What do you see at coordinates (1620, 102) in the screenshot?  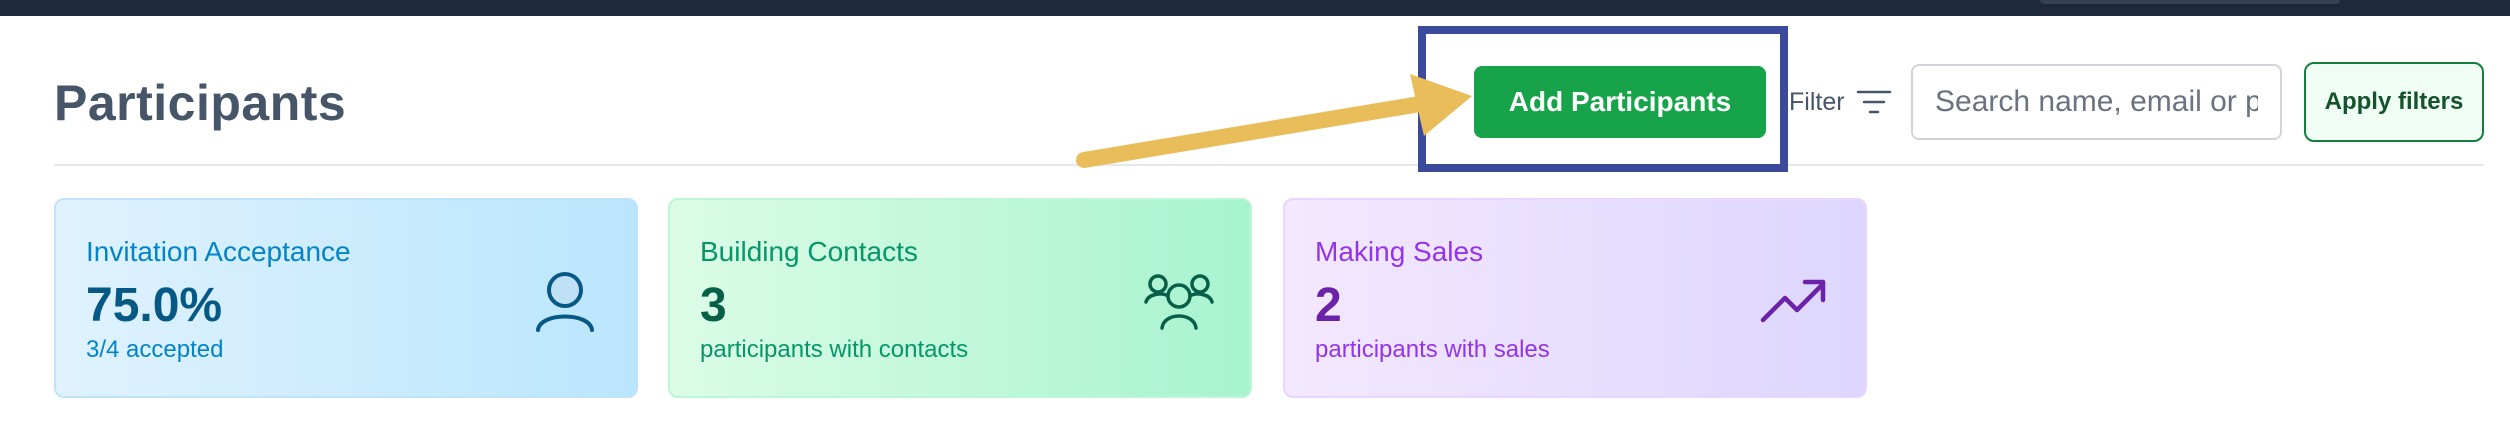 I see `add-participants-button: Add Participants` at bounding box center [1620, 102].